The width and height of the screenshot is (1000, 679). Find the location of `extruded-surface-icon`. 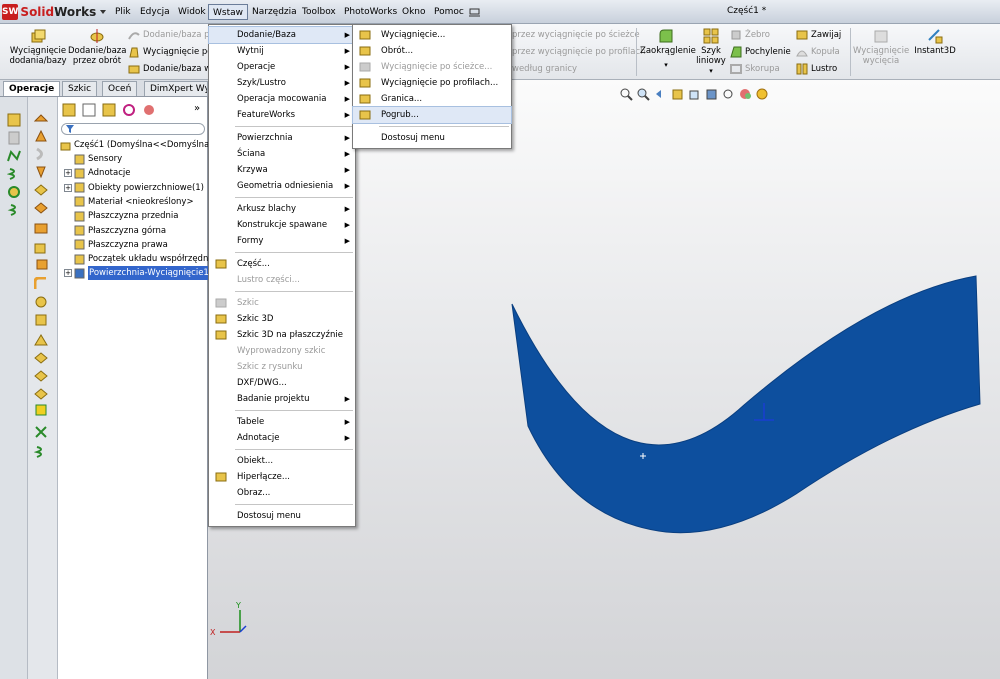

extruded-surface-icon is located at coordinates (41, 118).